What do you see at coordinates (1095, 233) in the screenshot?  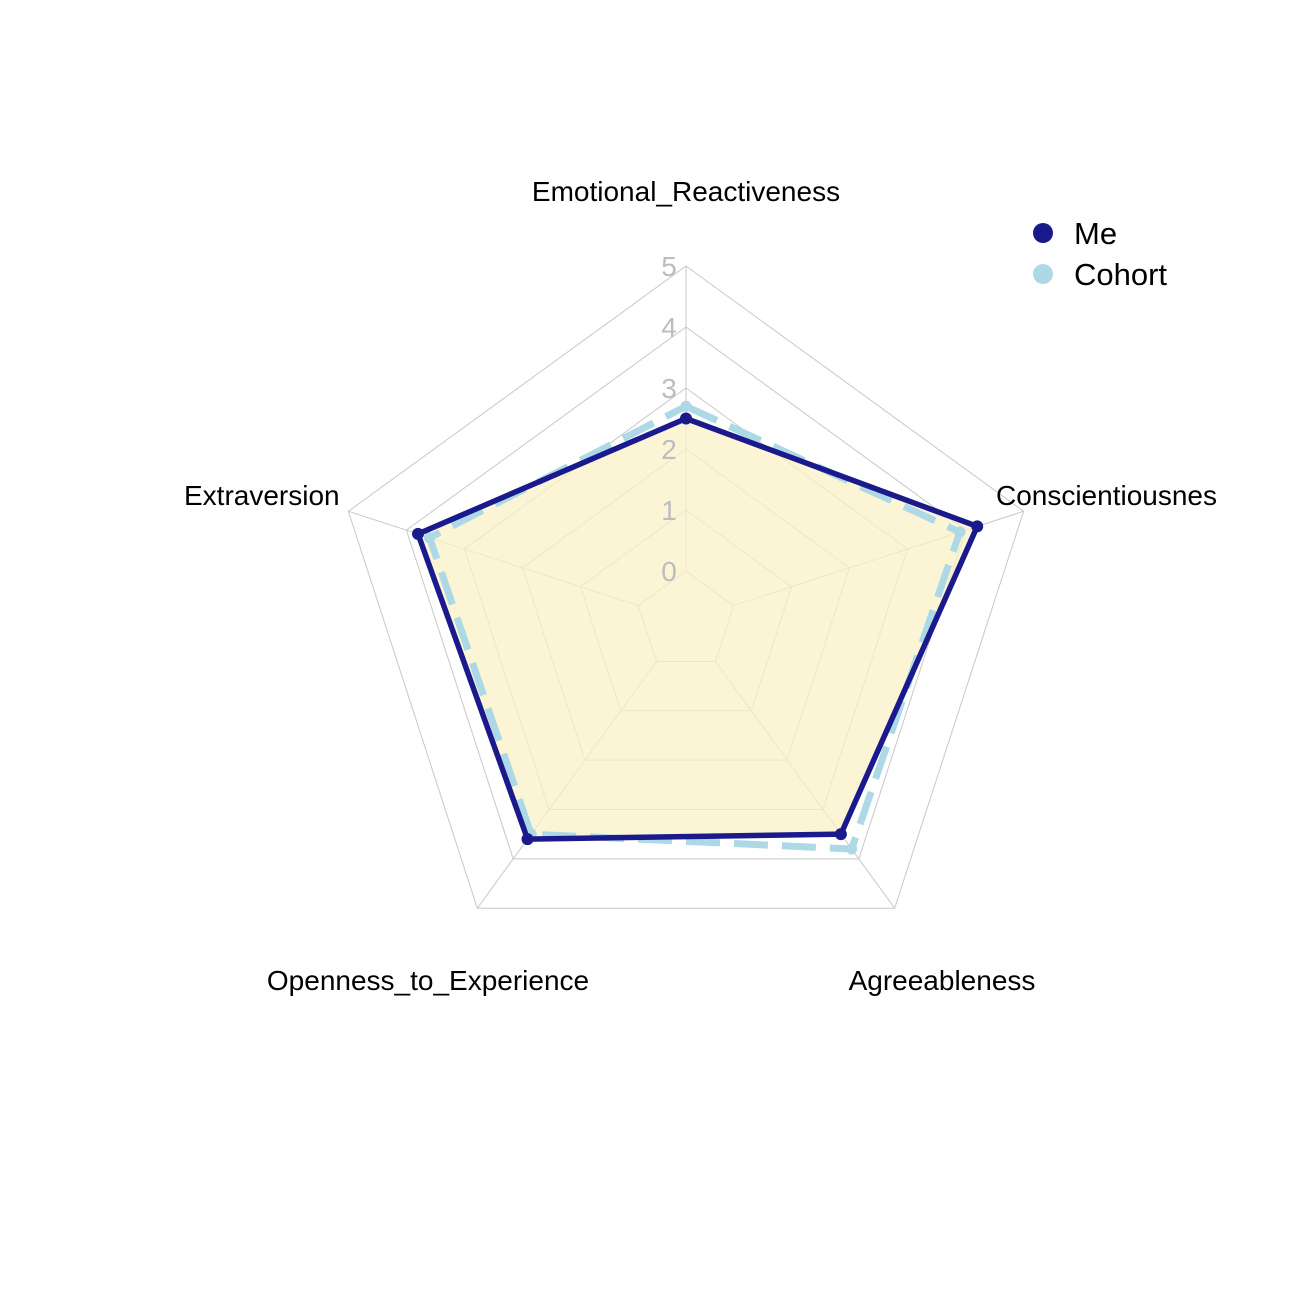 I see `legend-label-0: Me` at bounding box center [1095, 233].